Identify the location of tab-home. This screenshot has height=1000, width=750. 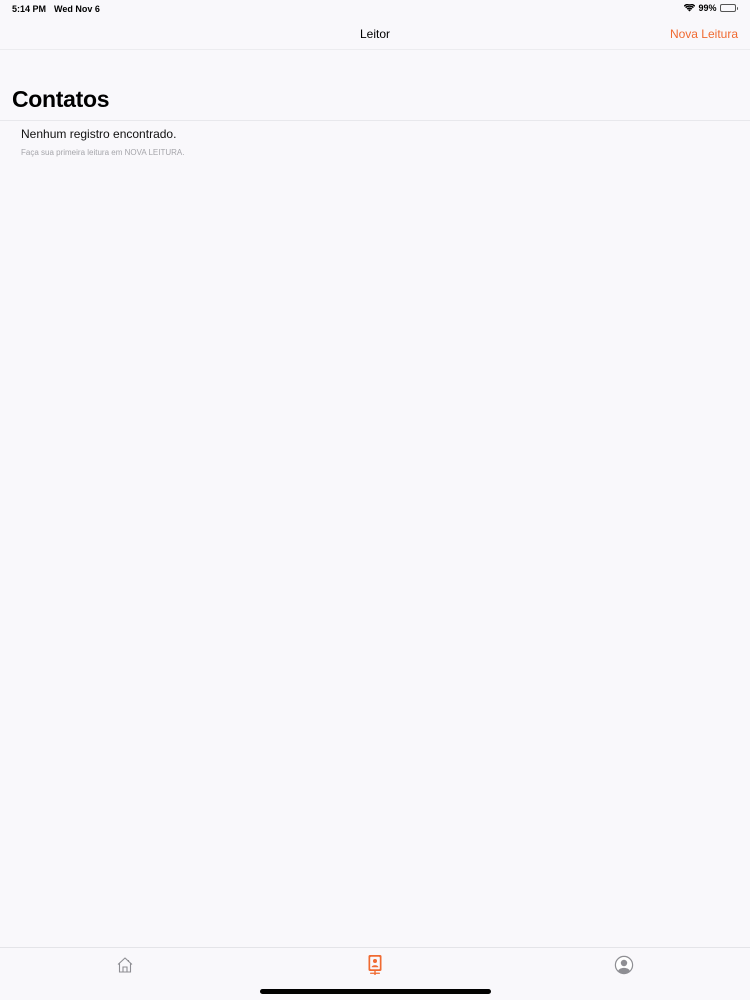
(125, 967).